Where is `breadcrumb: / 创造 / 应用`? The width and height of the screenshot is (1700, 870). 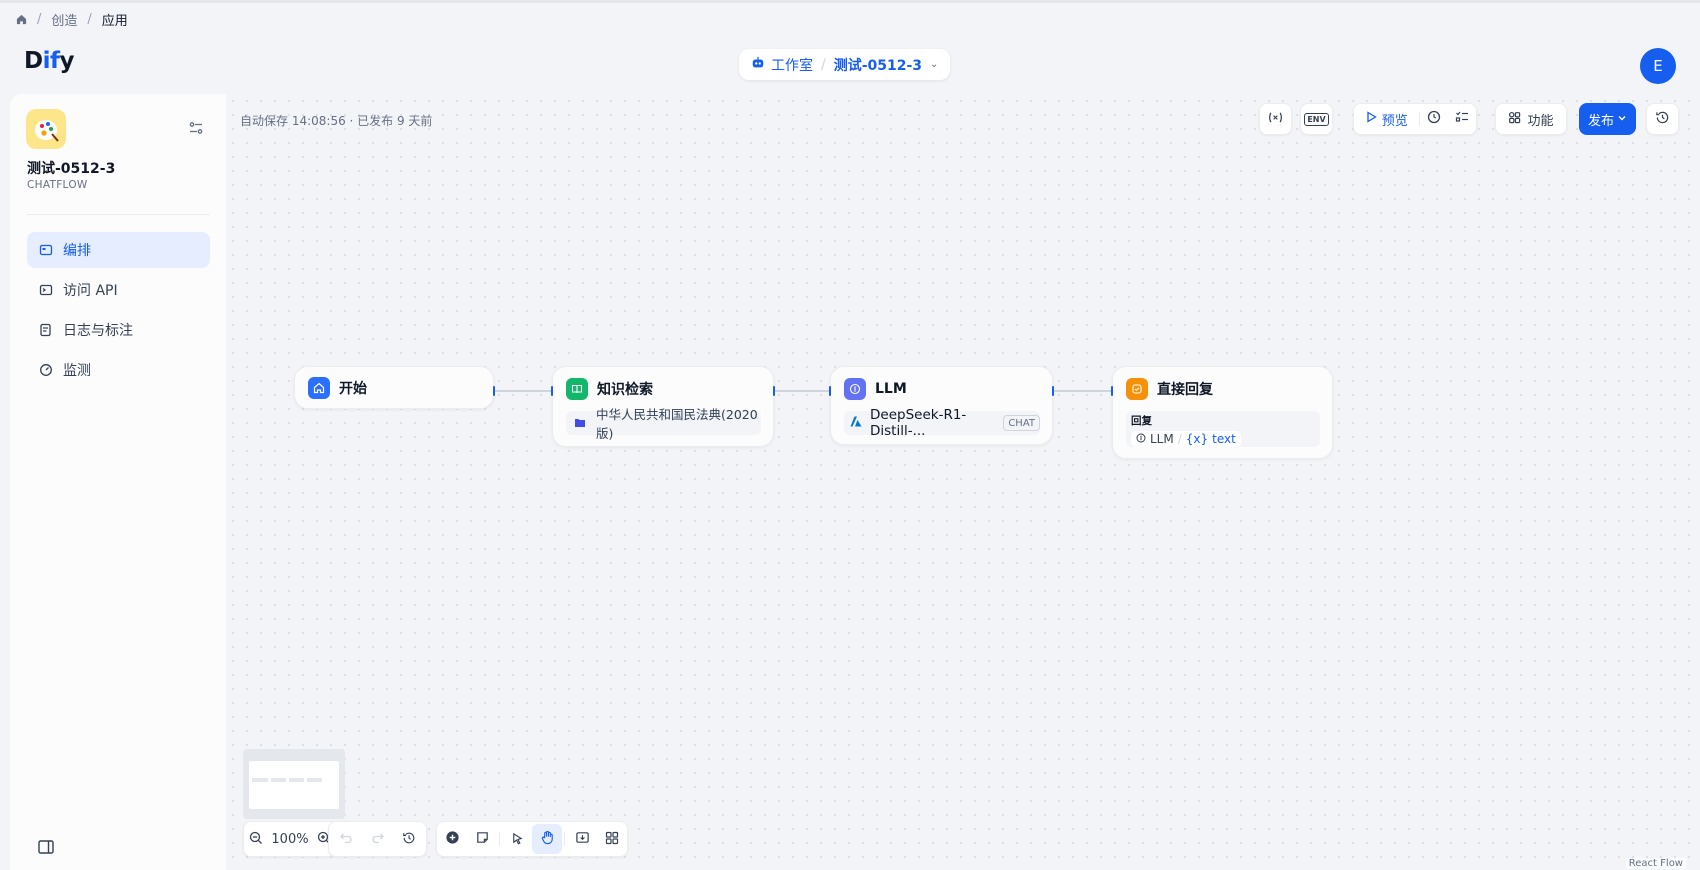
breadcrumb: / 创造 / 应用 is located at coordinates (72, 19).